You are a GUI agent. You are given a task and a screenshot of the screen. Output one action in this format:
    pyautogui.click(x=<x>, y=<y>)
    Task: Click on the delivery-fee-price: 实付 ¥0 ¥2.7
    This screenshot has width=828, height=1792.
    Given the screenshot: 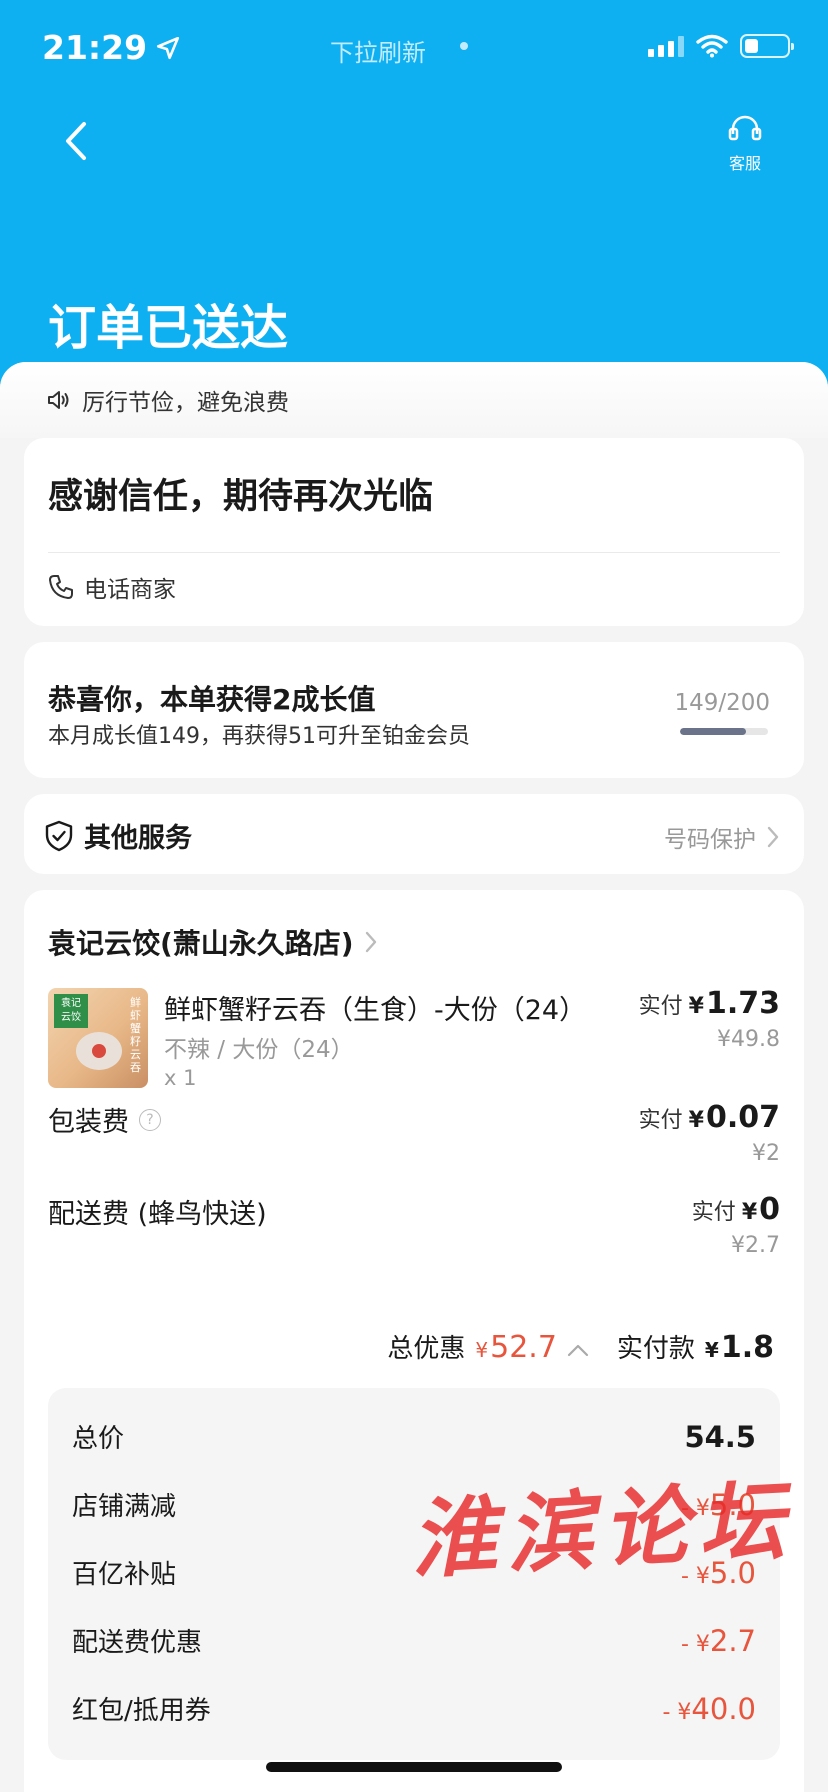 What is the action you would take?
    pyautogui.click(x=736, y=1225)
    